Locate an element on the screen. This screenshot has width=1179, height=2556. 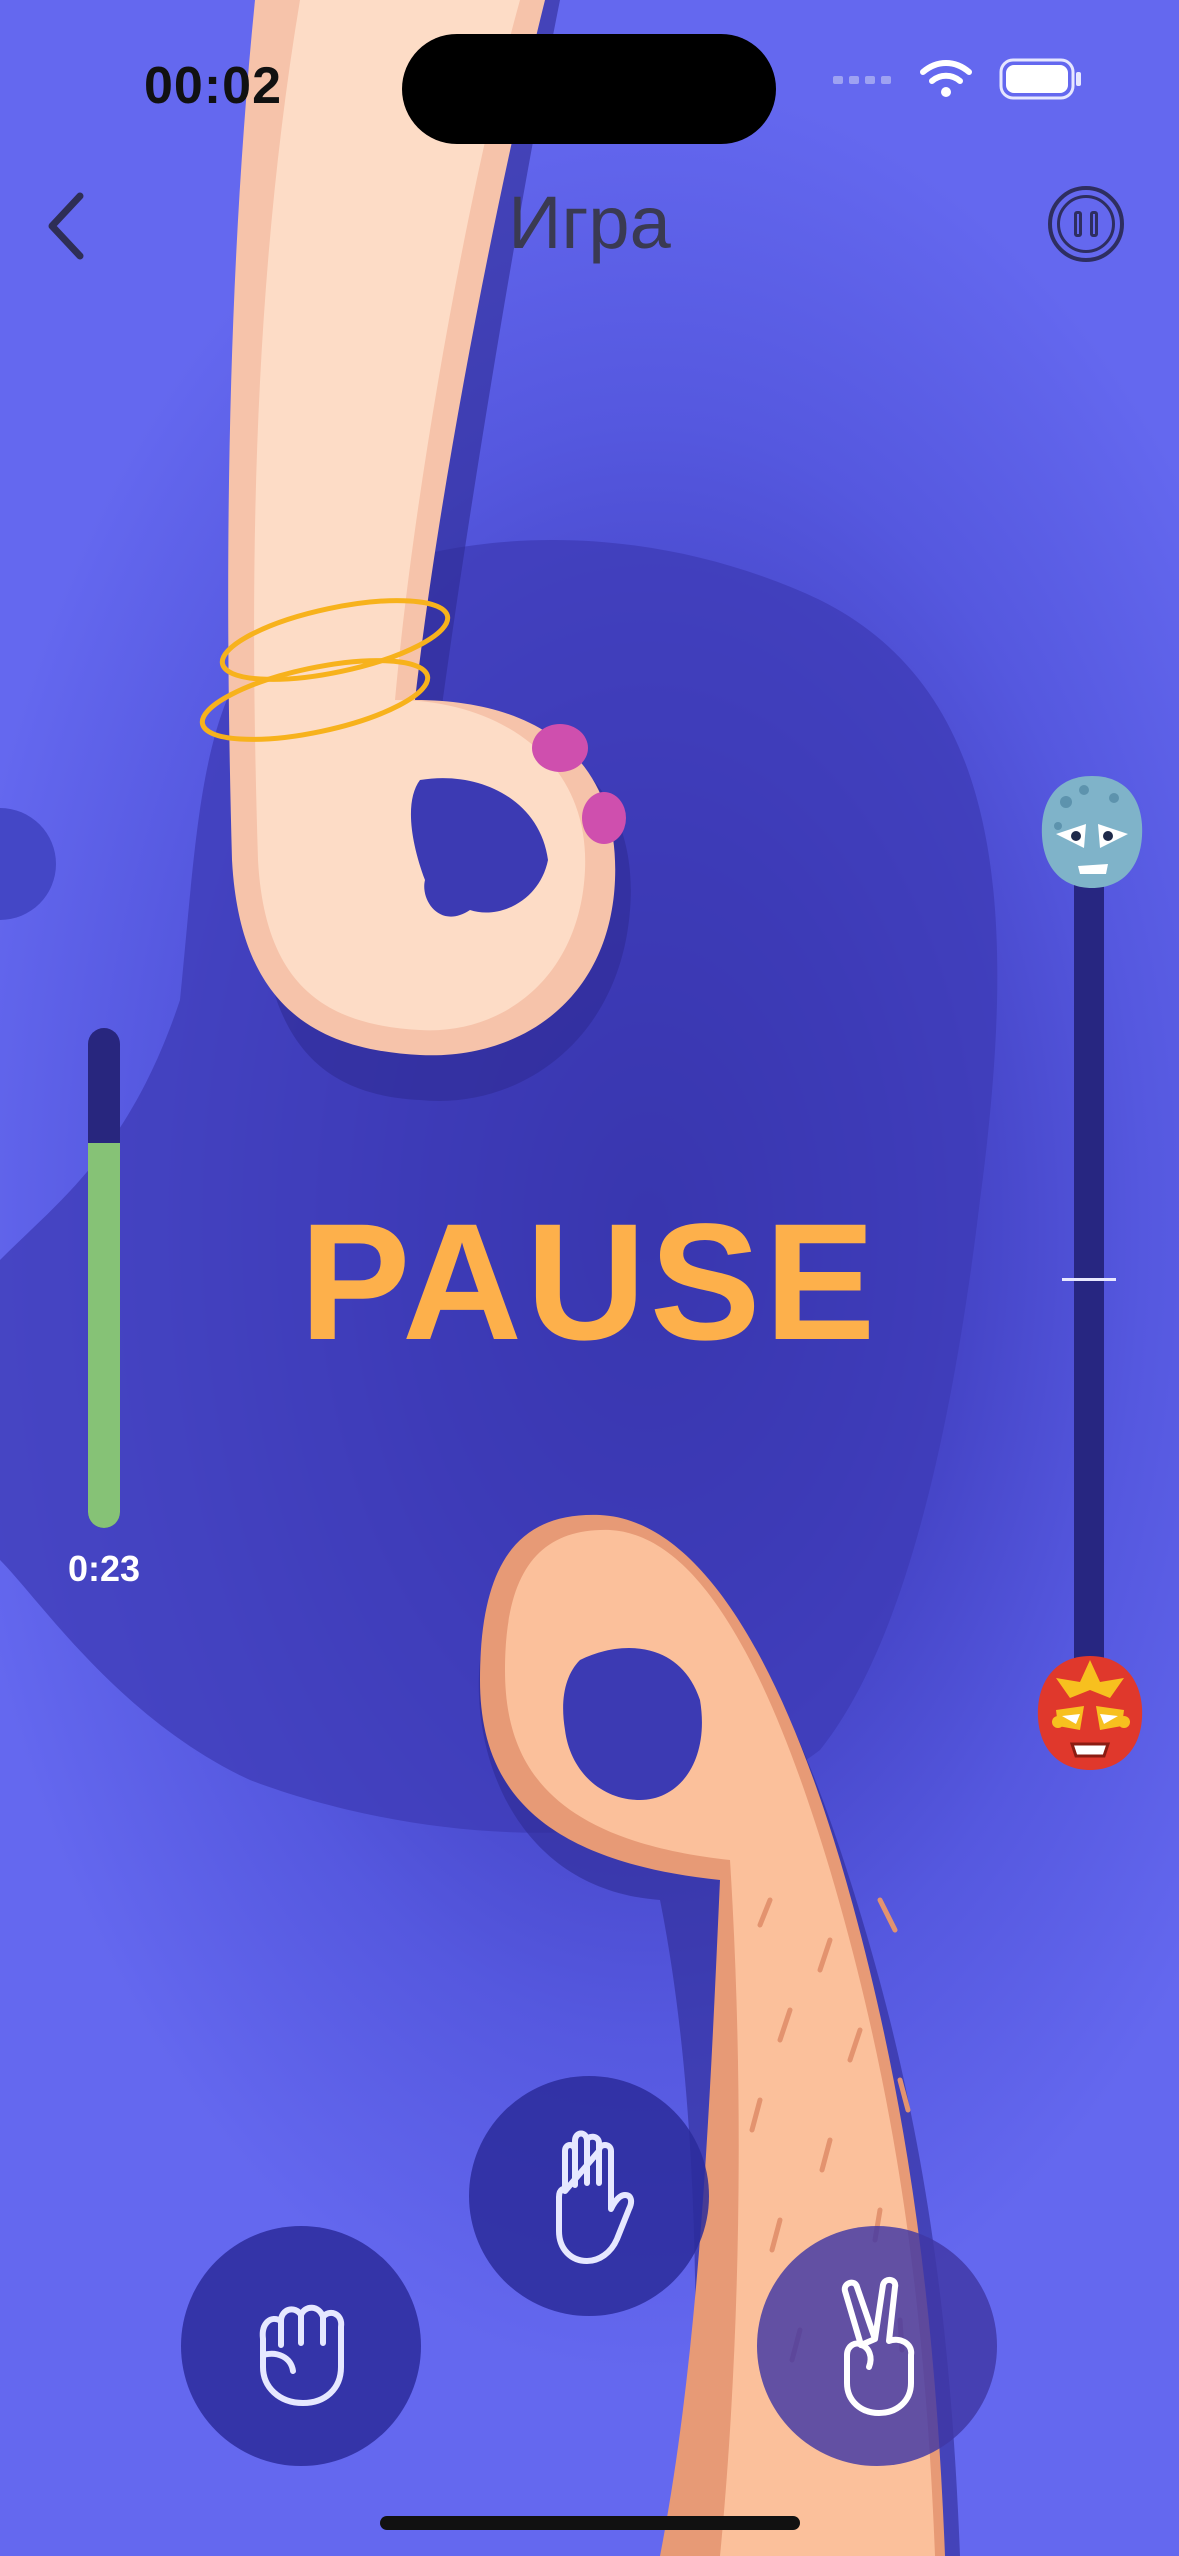
signal-icon is located at coordinates (862, 80).